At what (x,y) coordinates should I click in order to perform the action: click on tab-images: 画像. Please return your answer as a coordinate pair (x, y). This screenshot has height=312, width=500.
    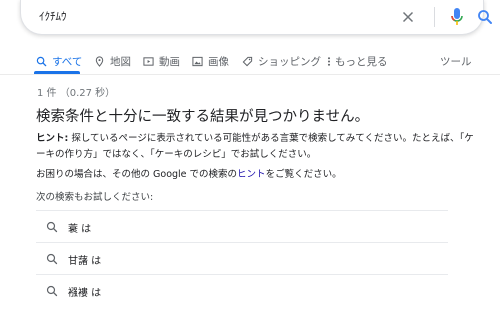
    Looking at the image, I should click on (210, 61).